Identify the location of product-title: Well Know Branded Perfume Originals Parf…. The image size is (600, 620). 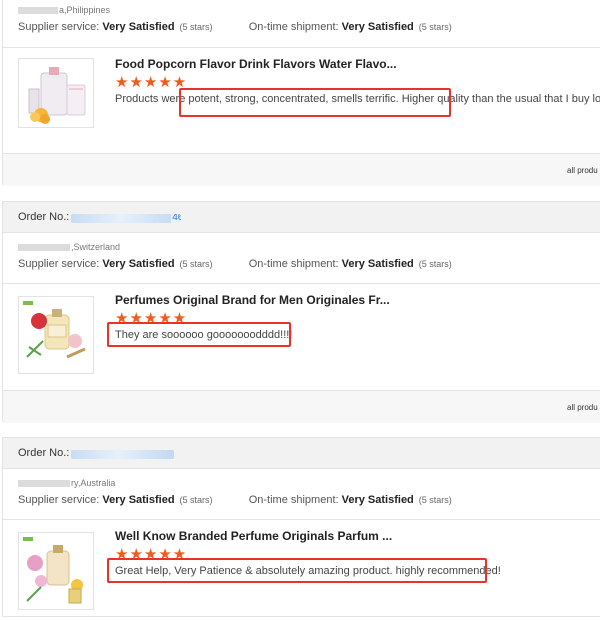
(253, 536).